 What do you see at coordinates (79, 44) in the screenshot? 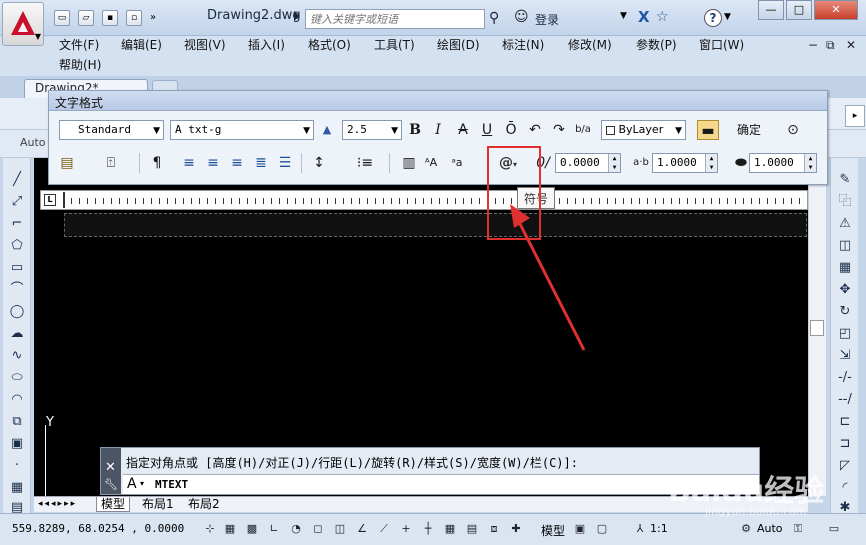
I see `menu-file: 文件(F)` at bounding box center [79, 44].